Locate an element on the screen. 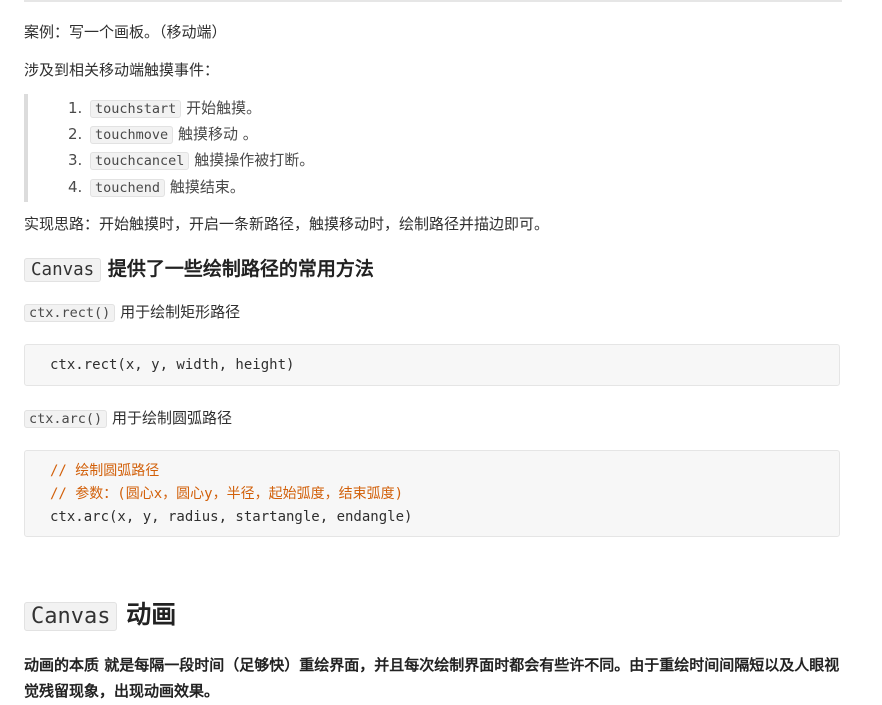 This screenshot has width=882, height=705. code-block-rect: ctx.rect(x, y, width, height) is located at coordinates (432, 365).